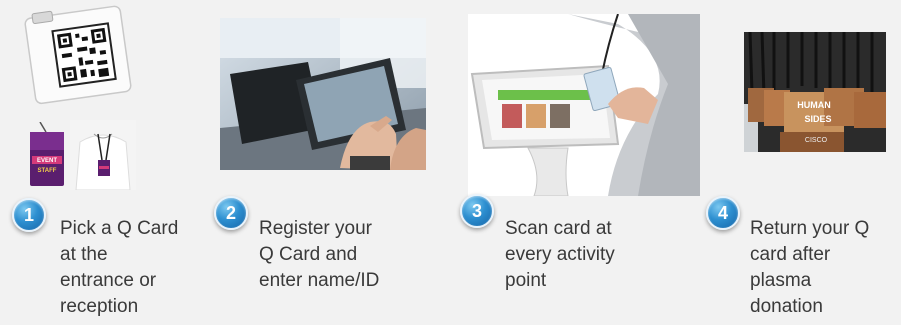  Describe the element at coordinates (584, 105) in the screenshot. I see `kiosk-scan-image` at that location.